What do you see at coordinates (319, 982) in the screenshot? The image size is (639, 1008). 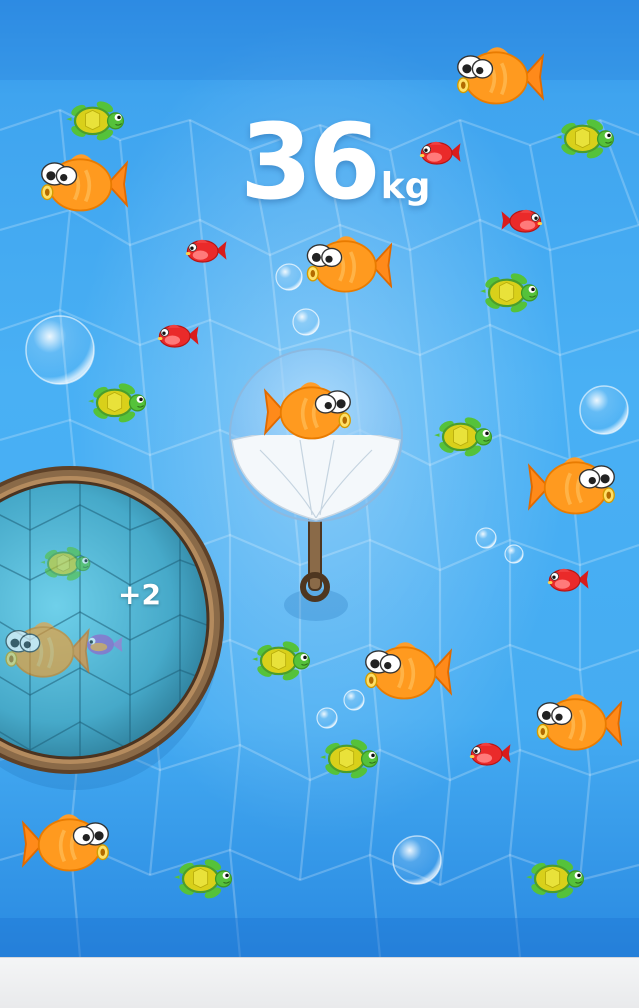 I see `bottom-bar` at bounding box center [319, 982].